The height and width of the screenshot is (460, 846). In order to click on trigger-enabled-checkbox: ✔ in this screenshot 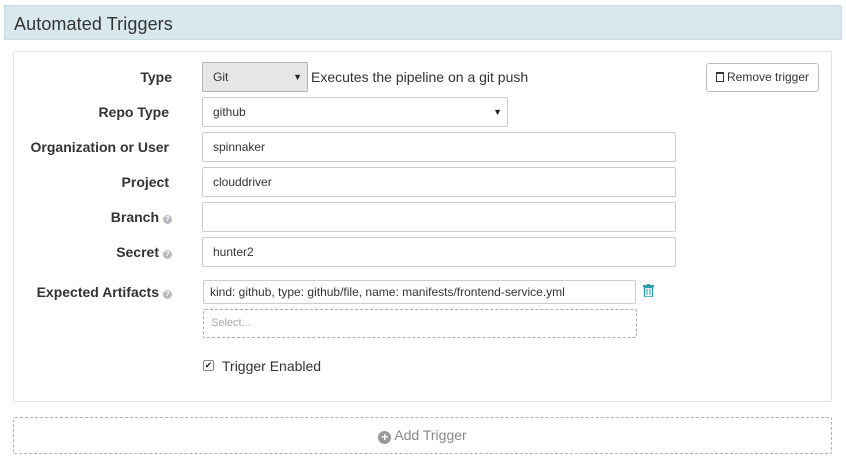, I will do `click(208, 365)`.